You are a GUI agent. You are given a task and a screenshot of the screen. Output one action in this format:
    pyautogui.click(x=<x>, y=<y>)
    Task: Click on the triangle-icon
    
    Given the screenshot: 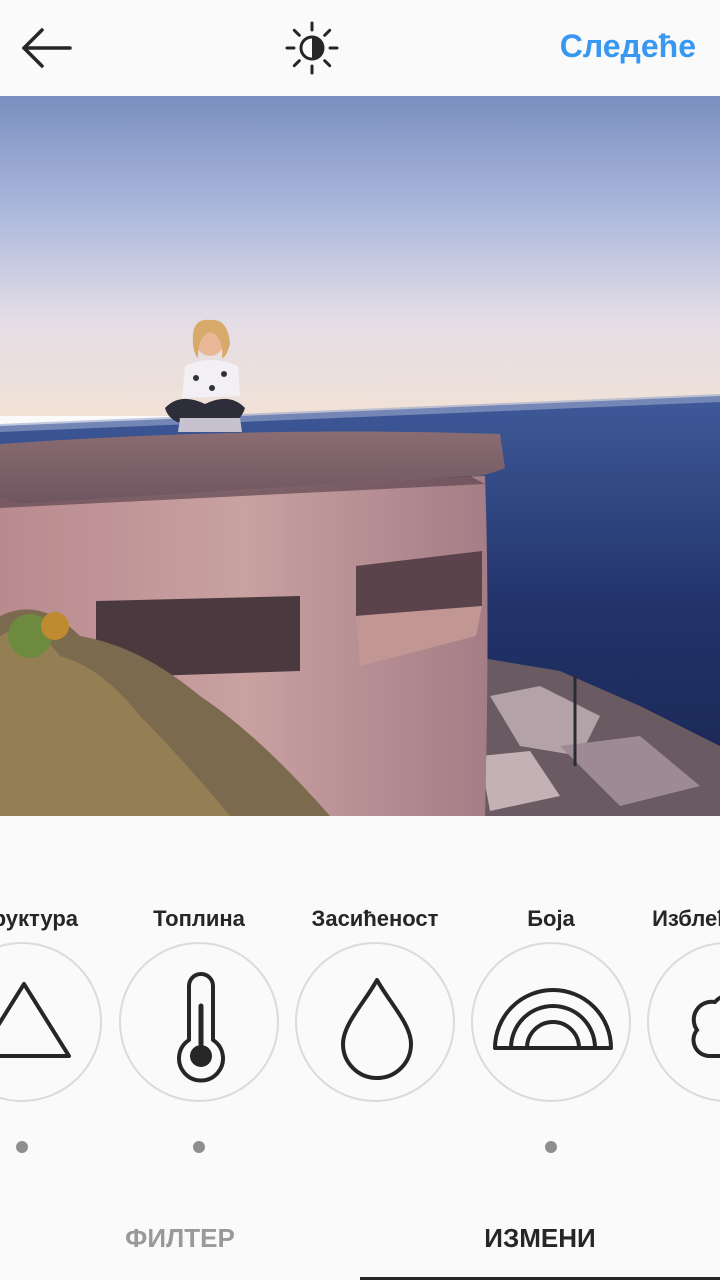 What is the action you would take?
    pyautogui.click(x=35, y=1020)
    